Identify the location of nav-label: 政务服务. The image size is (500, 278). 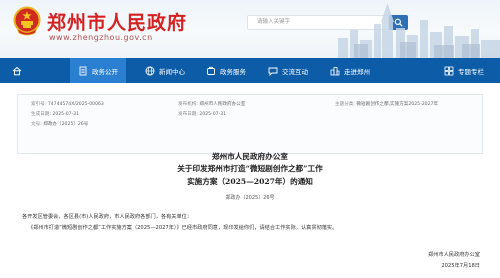
(233, 71).